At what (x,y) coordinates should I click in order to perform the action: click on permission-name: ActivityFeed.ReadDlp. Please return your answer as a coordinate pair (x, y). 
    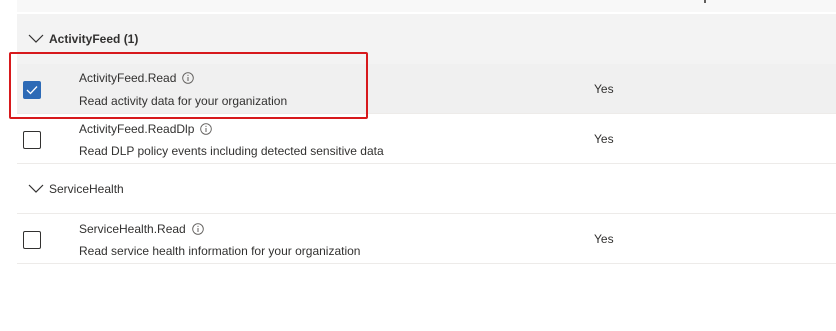
    Looking at the image, I should click on (137, 129).